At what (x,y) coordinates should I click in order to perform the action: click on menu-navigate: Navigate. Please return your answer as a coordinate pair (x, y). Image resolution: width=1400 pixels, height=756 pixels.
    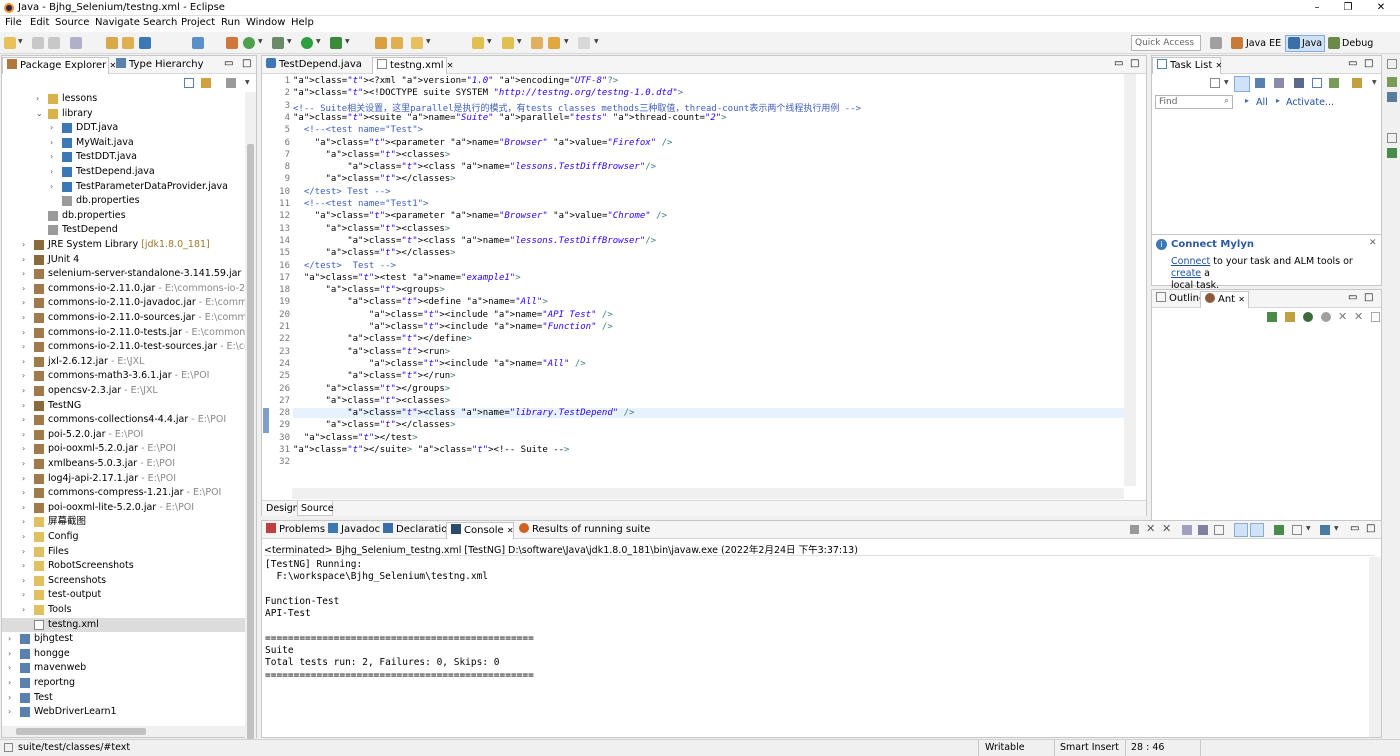
    Looking at the image, I should click on (117, 22).